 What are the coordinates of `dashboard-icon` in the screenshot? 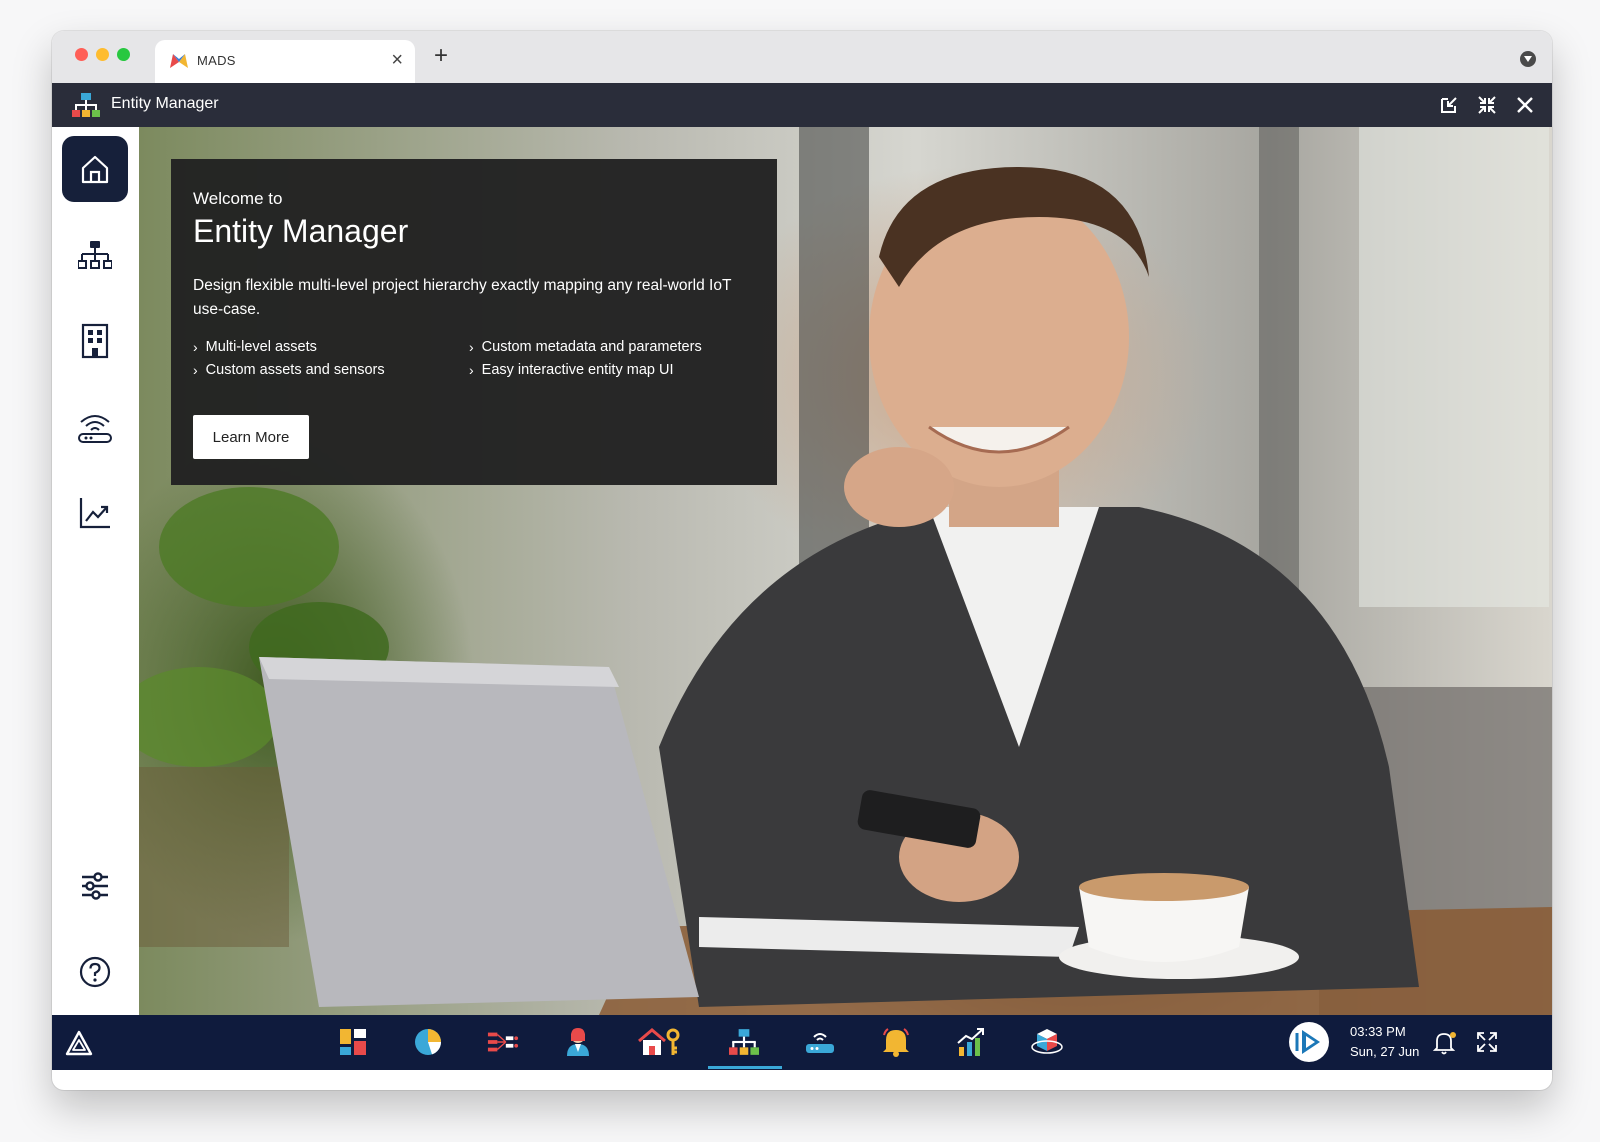 It's located at (353, 1042).